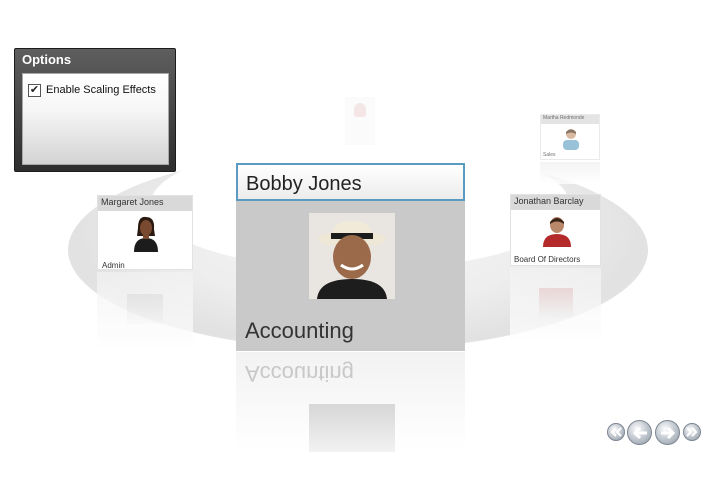 This screenshot has height=500, width=715. I want to click on right-card-reflection, so click(555, 305).